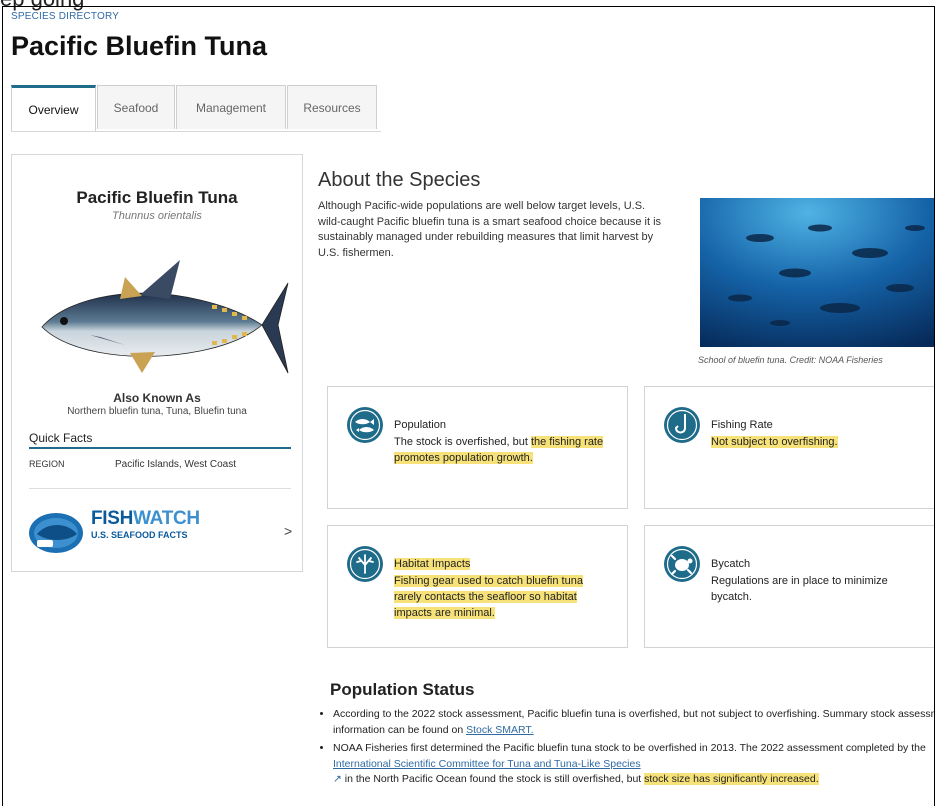 This screenshot has height=806, width=937. I want to click on tab-divider, so click(196, 131).